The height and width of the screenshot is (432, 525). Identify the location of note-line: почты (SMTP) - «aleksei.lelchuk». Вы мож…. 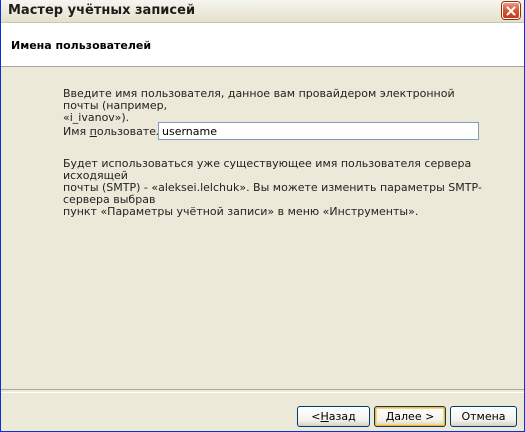
(272, 193).